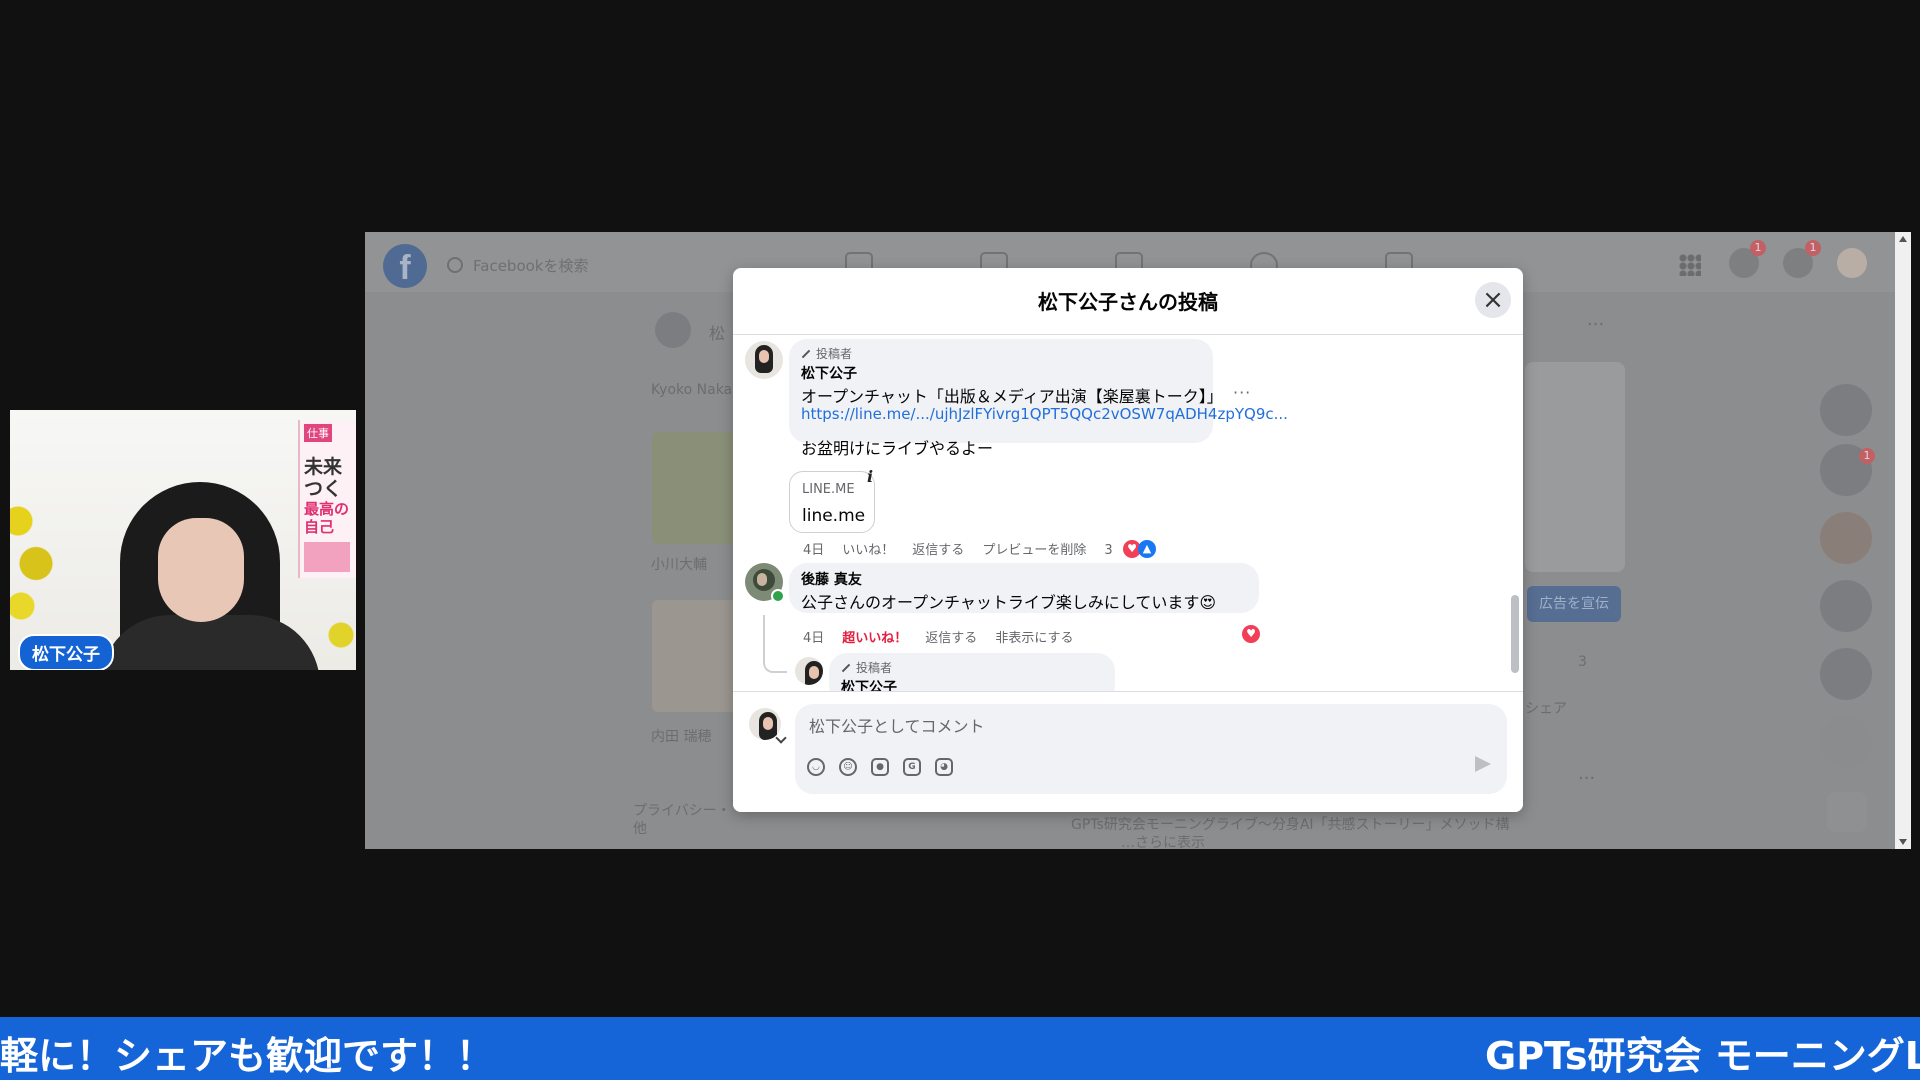 This screenshot has height=1080, width=1920. What do you see at coordinates (828, 489) in the screenshot?
I see `link-domain: LINE.ME` at bounding box center [828, 489].